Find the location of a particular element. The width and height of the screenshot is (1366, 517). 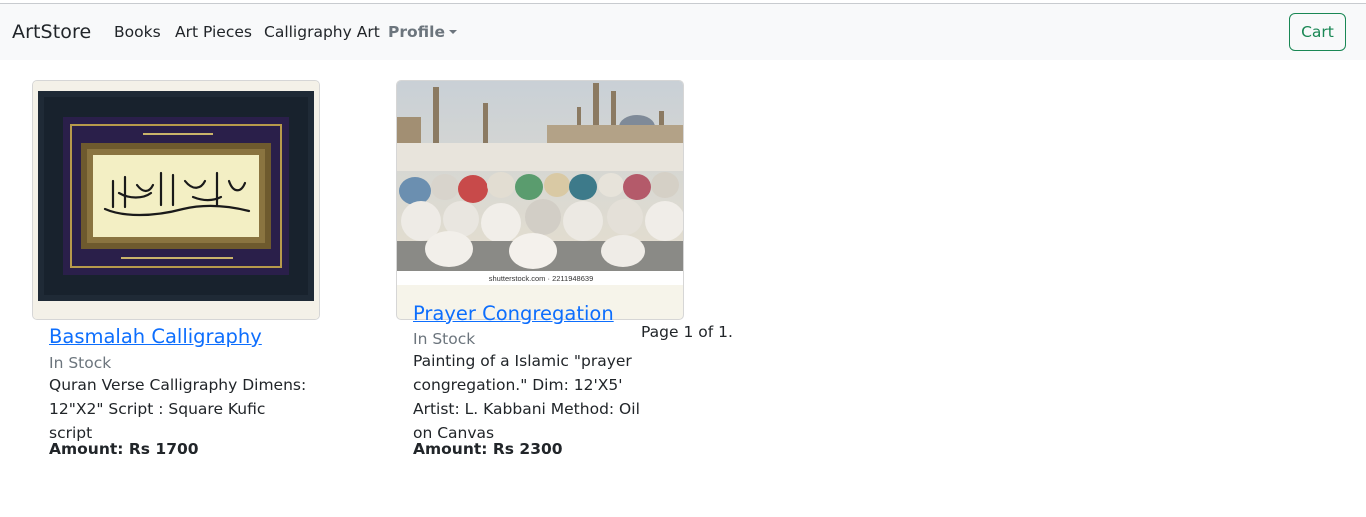

product-title-link: Prayer Congregation is located at coordinates (513, 313).